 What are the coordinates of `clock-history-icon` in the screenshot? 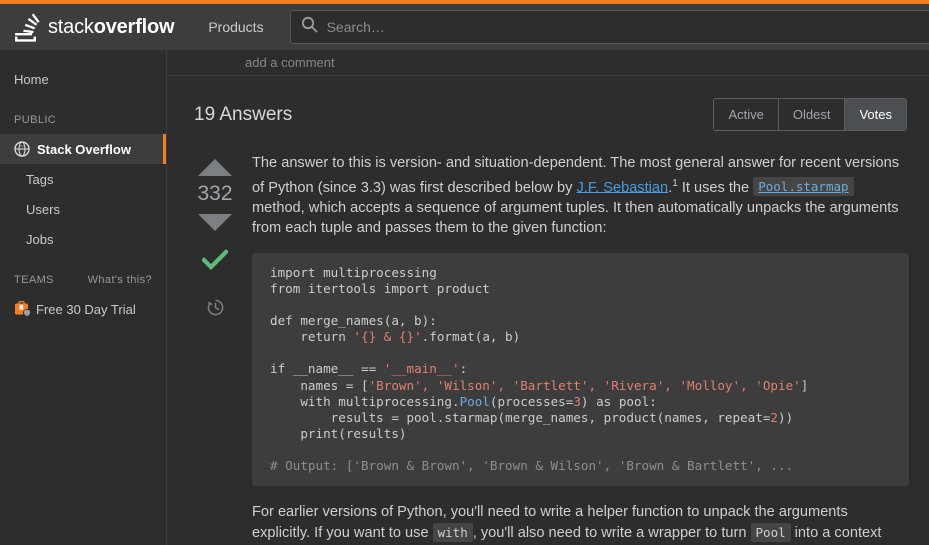 It's located at (215, 310).